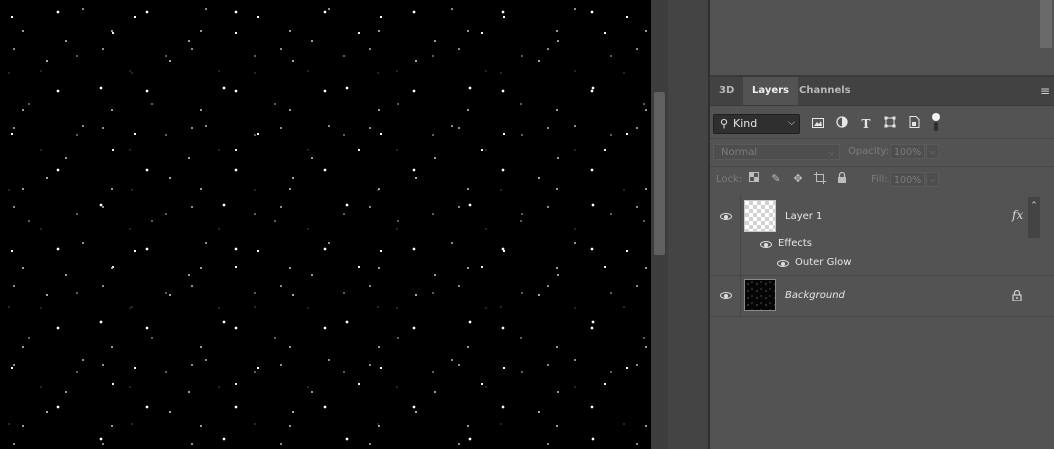 This screenshot has width=1054, height=449. Describe the element at coordinates (729, 179) in the screenshot. I see `lock-label: Lock:` at that location.